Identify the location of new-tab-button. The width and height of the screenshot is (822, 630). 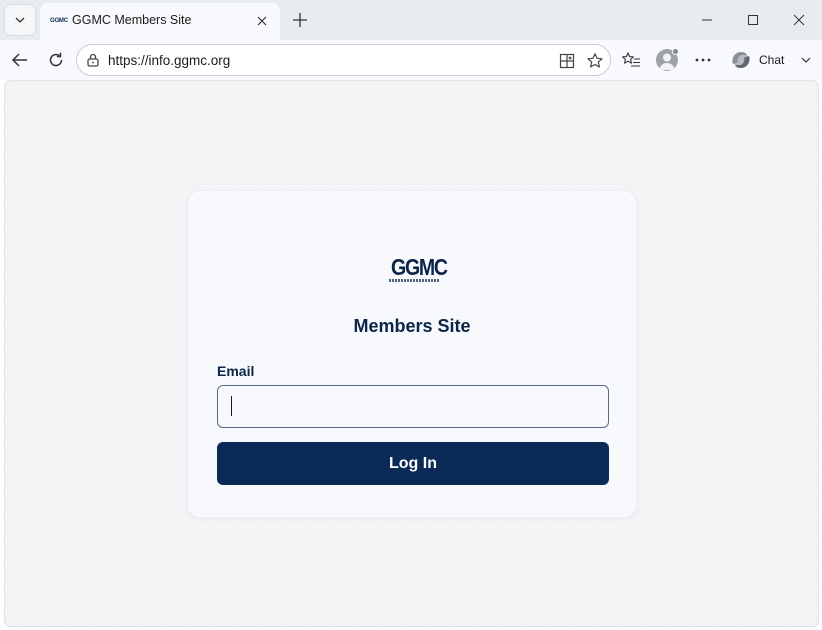
(300, 20).